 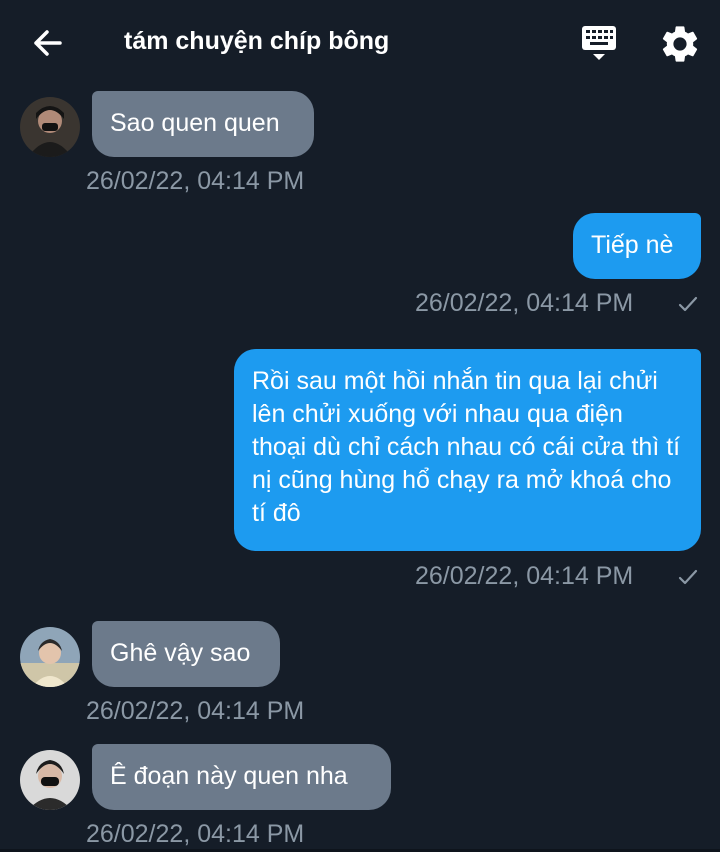 What do you see at coordinates (637, 246) in the screenshot?
I see `message-bubble-outgoing: Tiếp nè` at bounding box center [637, 246].